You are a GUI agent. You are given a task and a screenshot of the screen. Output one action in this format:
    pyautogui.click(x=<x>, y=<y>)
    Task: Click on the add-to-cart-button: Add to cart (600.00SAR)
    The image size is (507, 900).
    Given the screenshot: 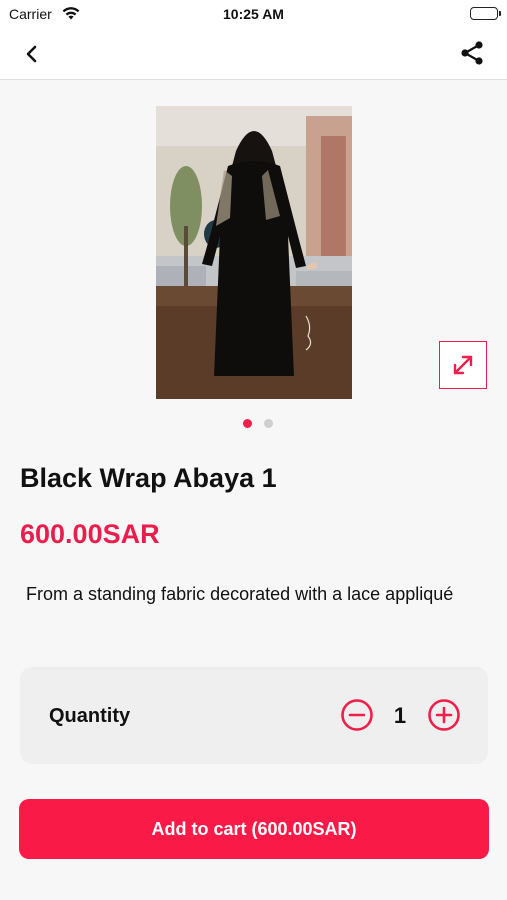 What is the action you would take?
    pyautogui.click(x=254, y=829)
    